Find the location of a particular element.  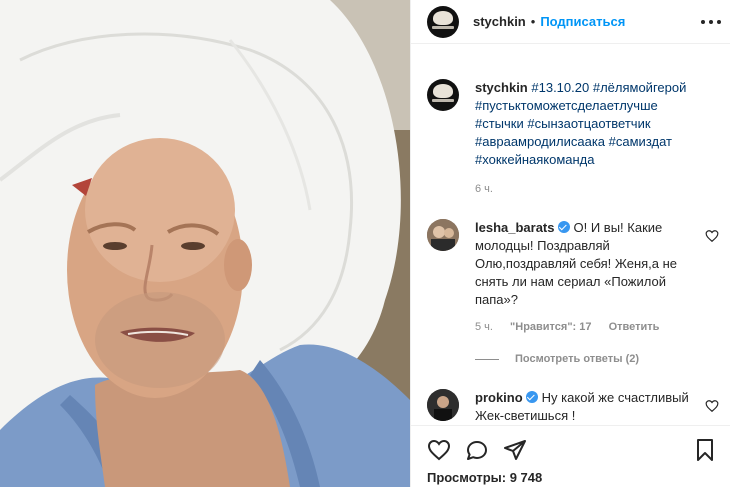

save-bookmark-icon is located at coordinates (705, 450).